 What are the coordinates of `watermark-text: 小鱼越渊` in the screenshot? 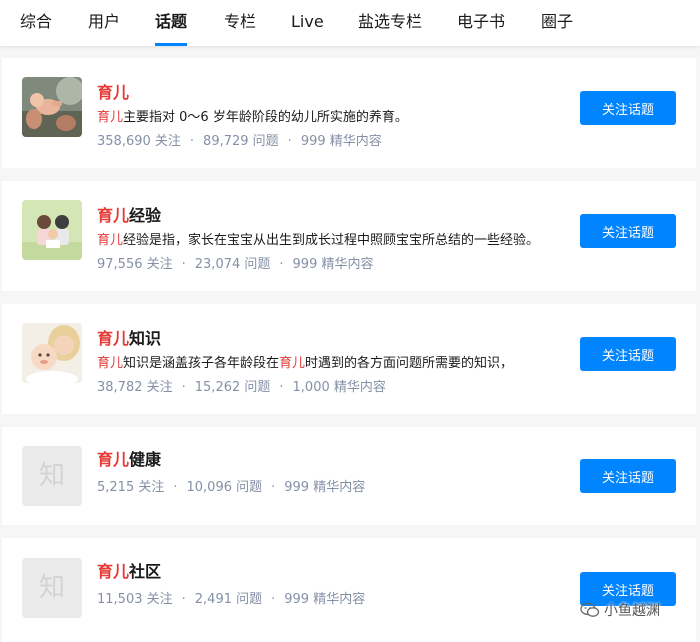 It's located at (632, 611).